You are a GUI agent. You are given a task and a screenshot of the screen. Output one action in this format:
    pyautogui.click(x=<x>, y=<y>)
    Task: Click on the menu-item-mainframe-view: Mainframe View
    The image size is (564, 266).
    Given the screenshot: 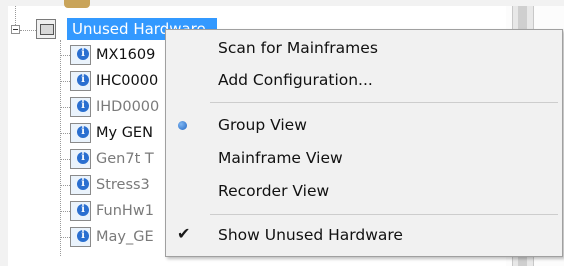 What is the action you would take?
    pyautogui.click(x=364, y=158)
    